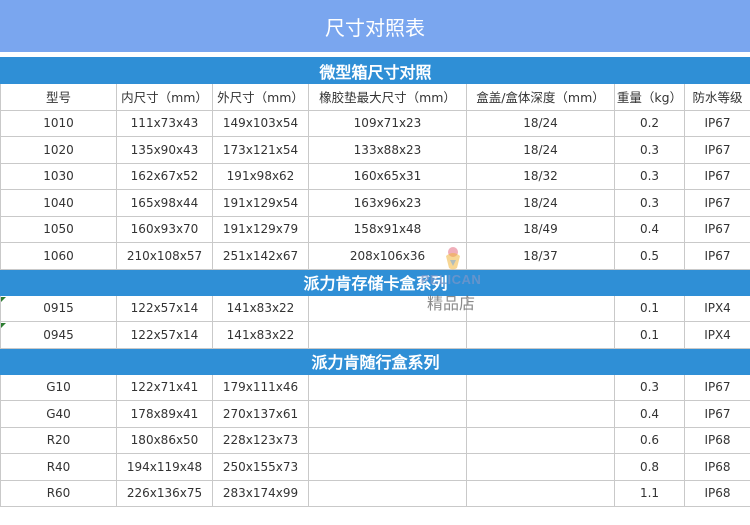  I want to click on table-row: G40 178x89x41 270x137x61 0.4 IP67, so click(375, 414).